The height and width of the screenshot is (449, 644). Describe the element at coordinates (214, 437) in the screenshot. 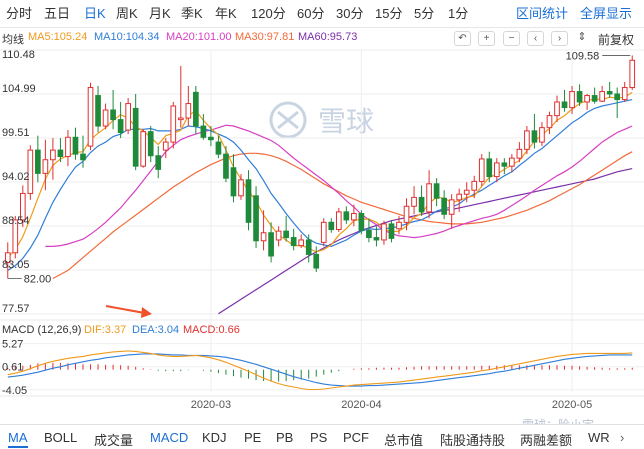

I see `indicator-kdj: KDJ` at that location.